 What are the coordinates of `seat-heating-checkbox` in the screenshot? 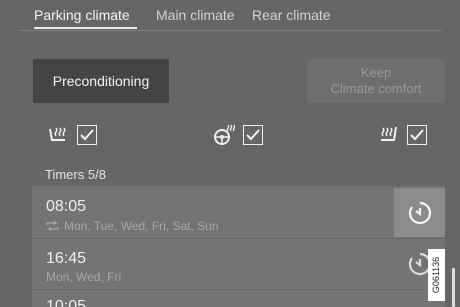 It's located at (87, 135).